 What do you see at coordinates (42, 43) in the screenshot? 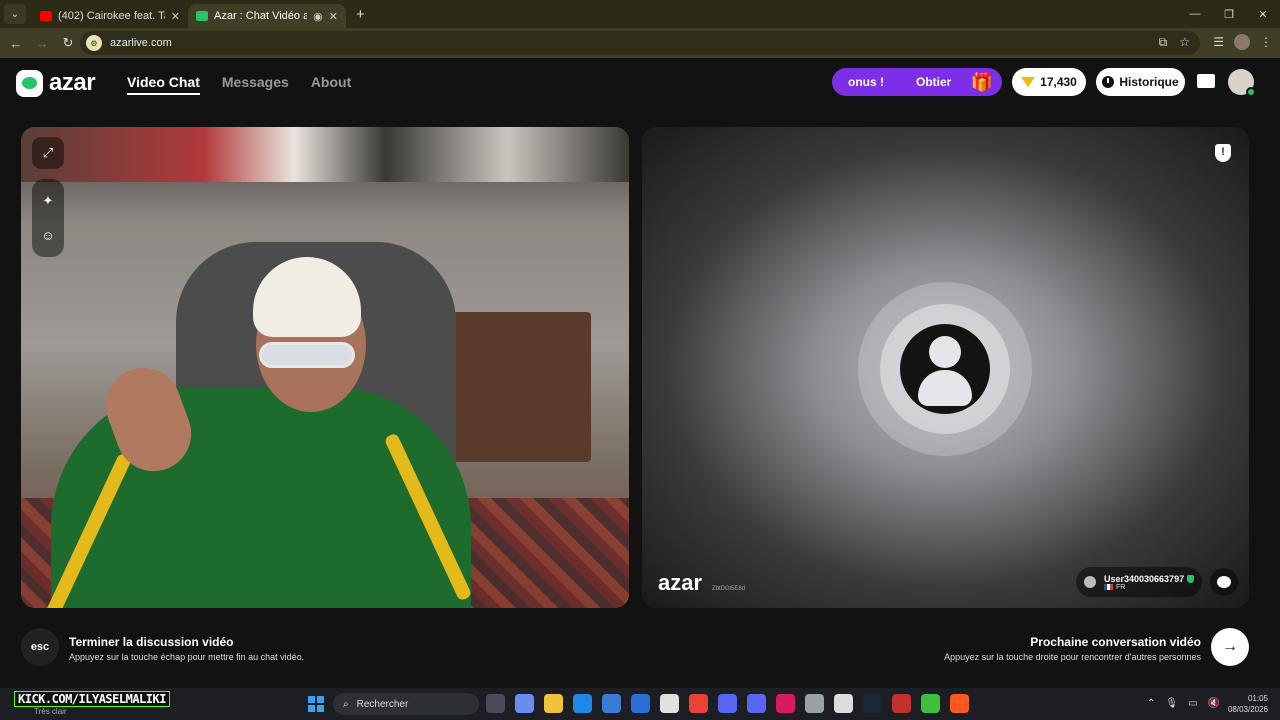
I see `forward-button: →` at bounding box center [42, 43].